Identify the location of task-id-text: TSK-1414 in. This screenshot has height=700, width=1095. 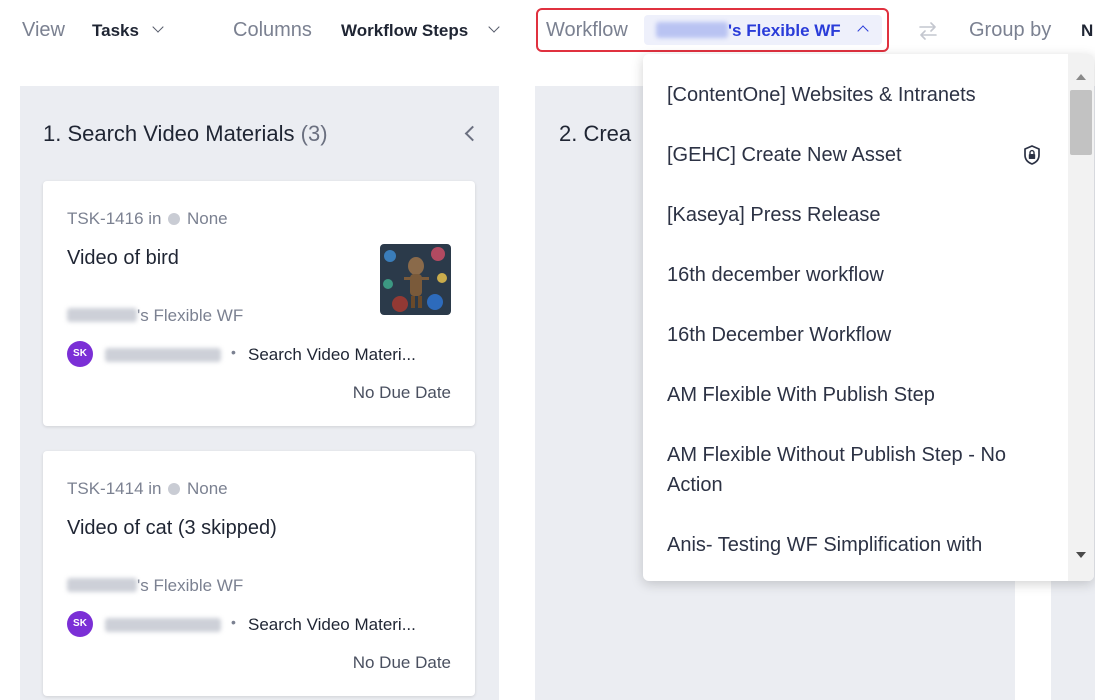
(114, 488).